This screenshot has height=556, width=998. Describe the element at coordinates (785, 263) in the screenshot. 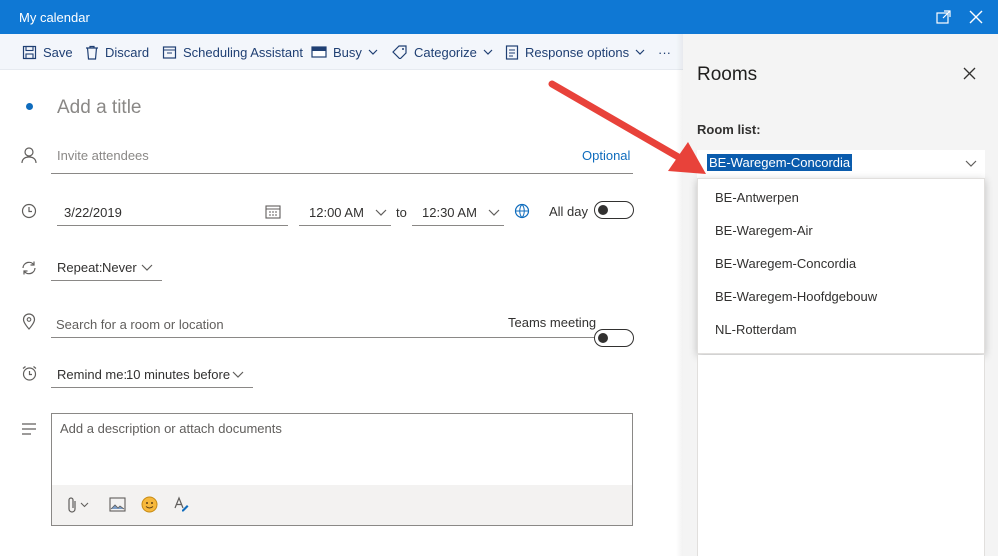

I see `room-option: BE-Waregem-Concordia` at that location.